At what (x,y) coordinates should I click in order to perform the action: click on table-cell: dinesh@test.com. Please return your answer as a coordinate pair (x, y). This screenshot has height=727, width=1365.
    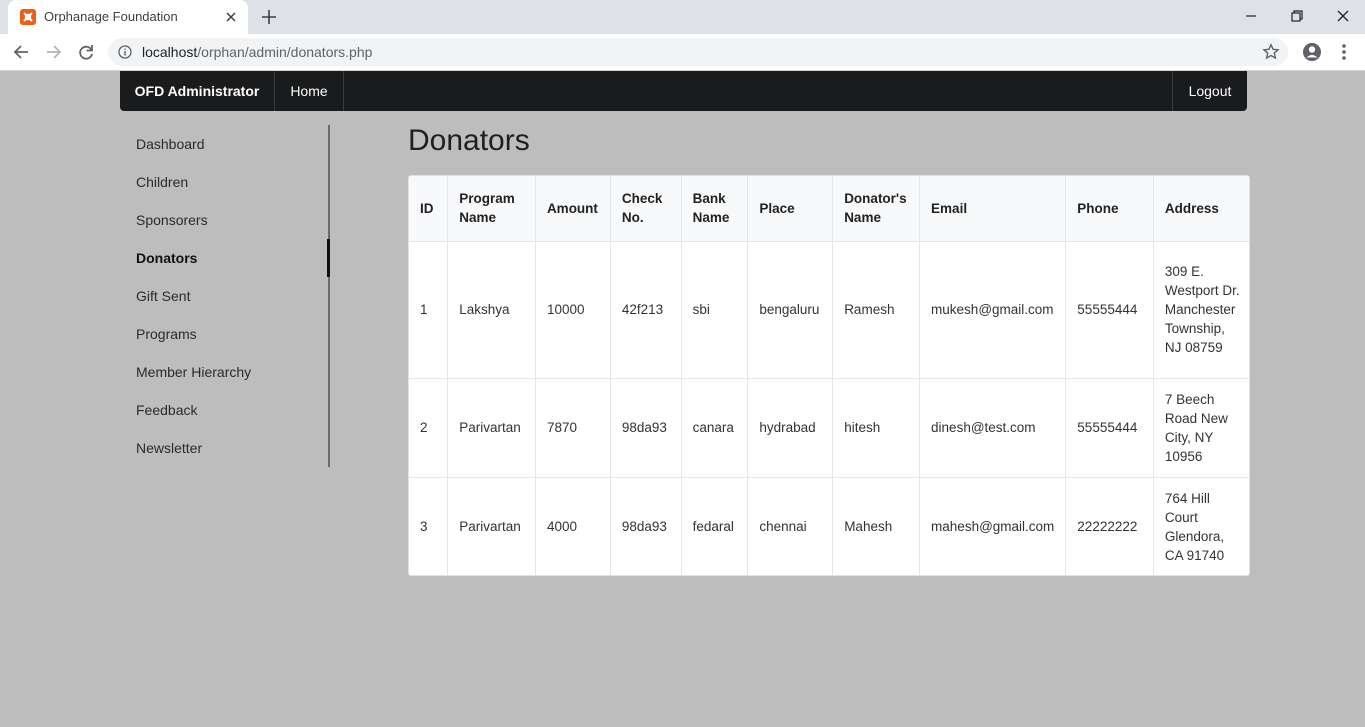
    Looking at the image, I should click on (992, 428).